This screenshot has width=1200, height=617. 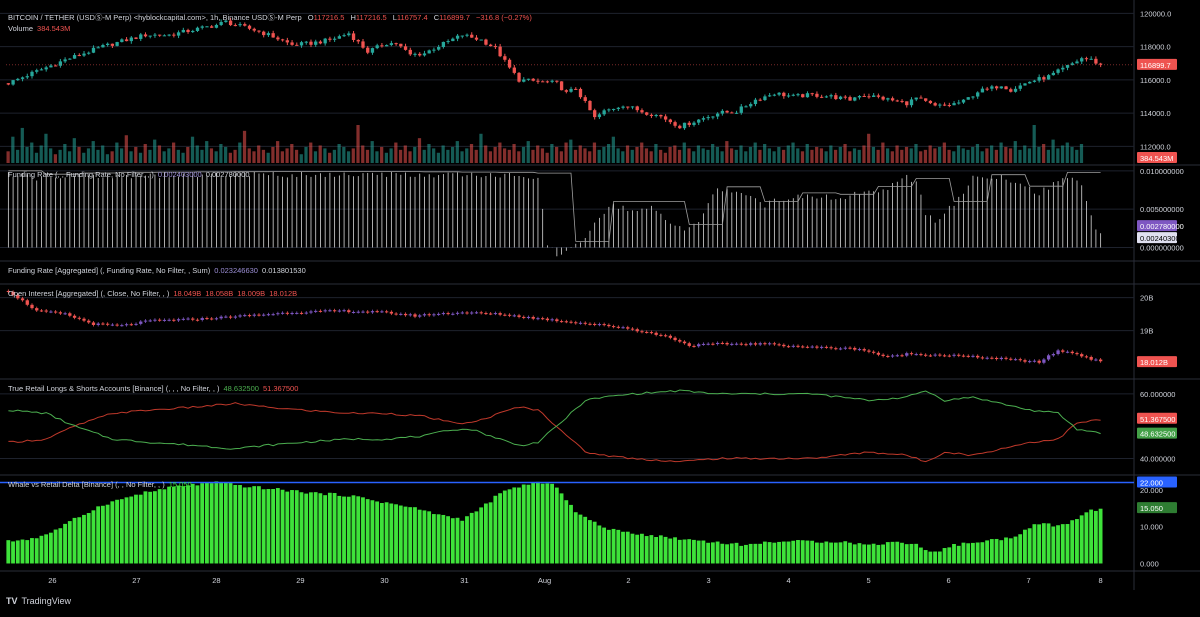 I want to click on whale-tick-label: 0.000, so click(x=1149, y=563).